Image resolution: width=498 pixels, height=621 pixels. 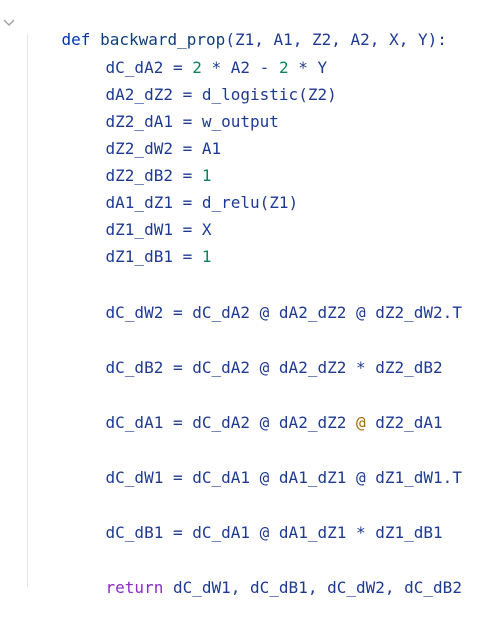 I want to click on code-token: dC_dB1 = dC_dA1 @ dA1_dZ1 * dZ1_dB1, so click(x=274, y=532).